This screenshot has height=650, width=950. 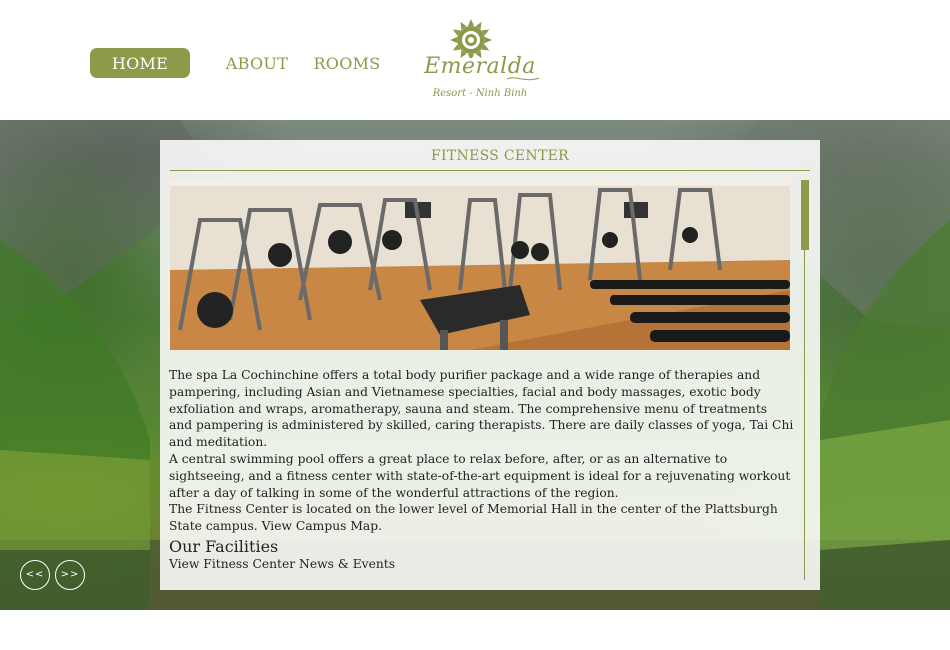 I want to click on fitness-news-link: View Fitness Center News & Events, so click(x=282, y=564).